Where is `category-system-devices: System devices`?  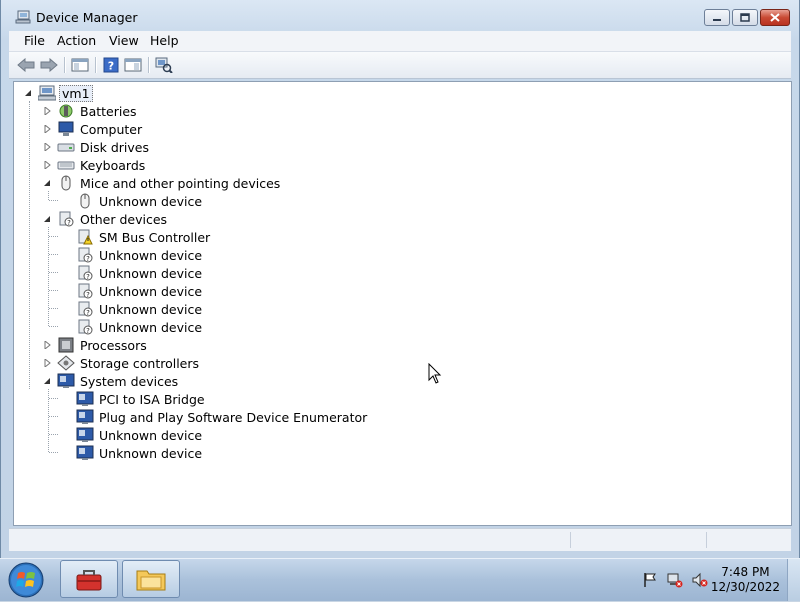
category-system-devices: System devices is located at coordinates (110, 381).